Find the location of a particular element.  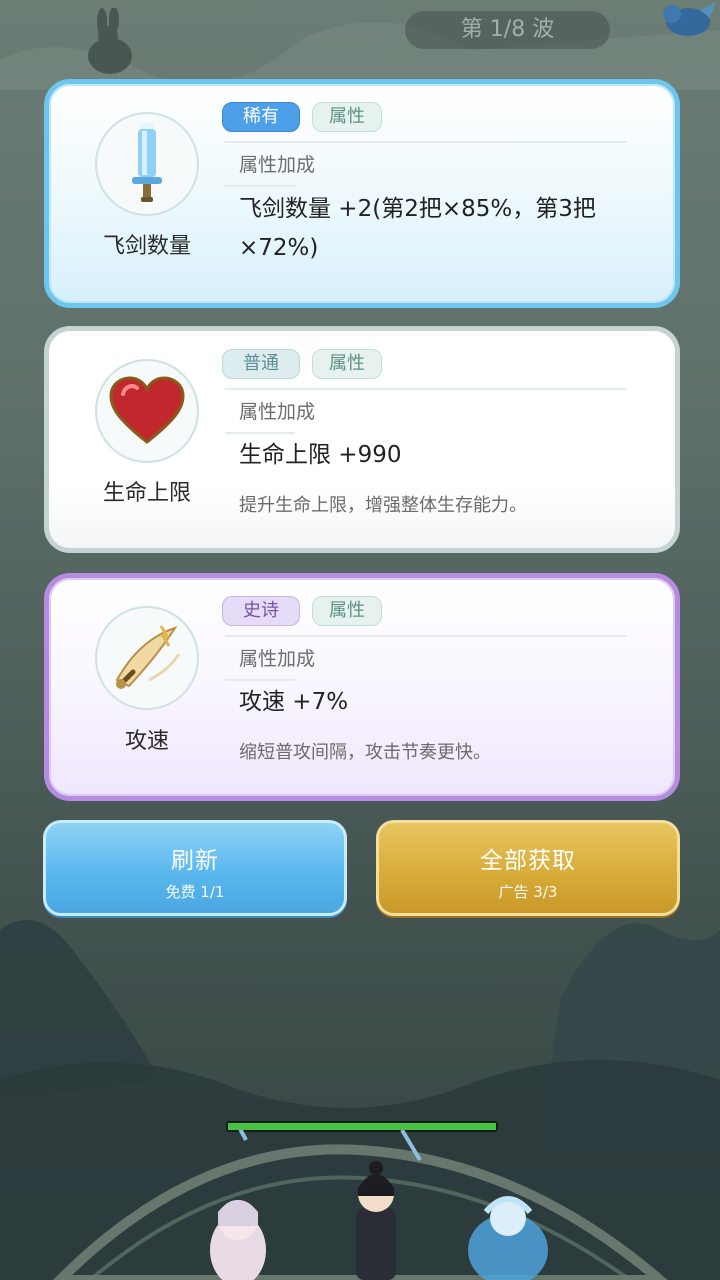

rarity-badge: 史诗 is located at coordinates (261, 611).